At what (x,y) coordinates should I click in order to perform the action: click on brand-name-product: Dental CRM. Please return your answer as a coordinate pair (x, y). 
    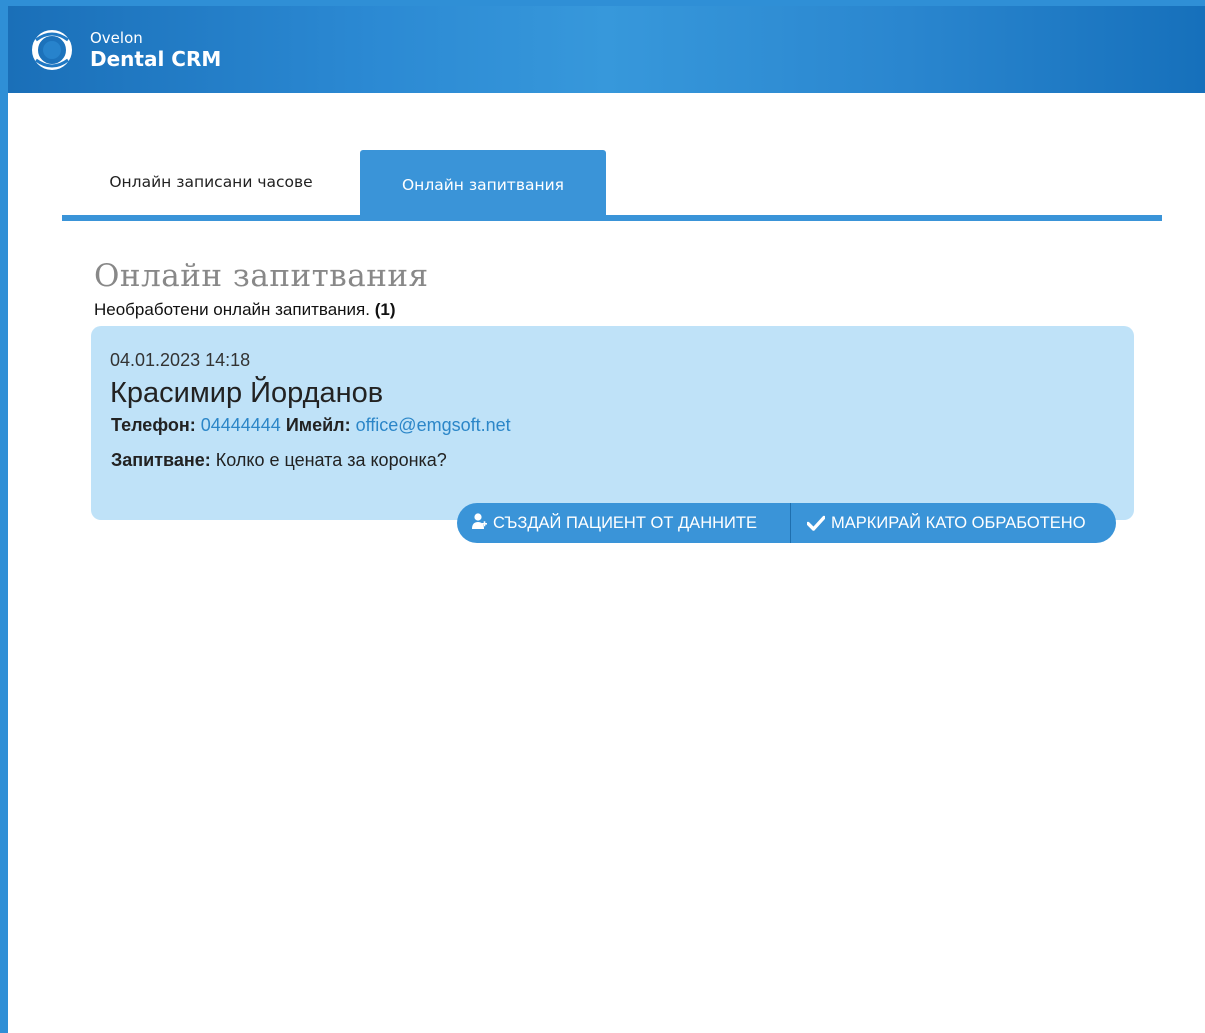
    Looking at the image, I should click on (156, 59).